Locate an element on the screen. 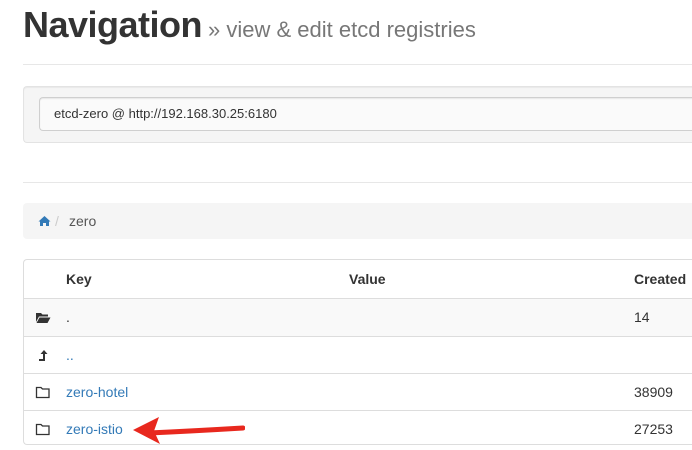 This screenshot has width=692, height=450. column-header-created: Created is located at coordinates (660, 279).